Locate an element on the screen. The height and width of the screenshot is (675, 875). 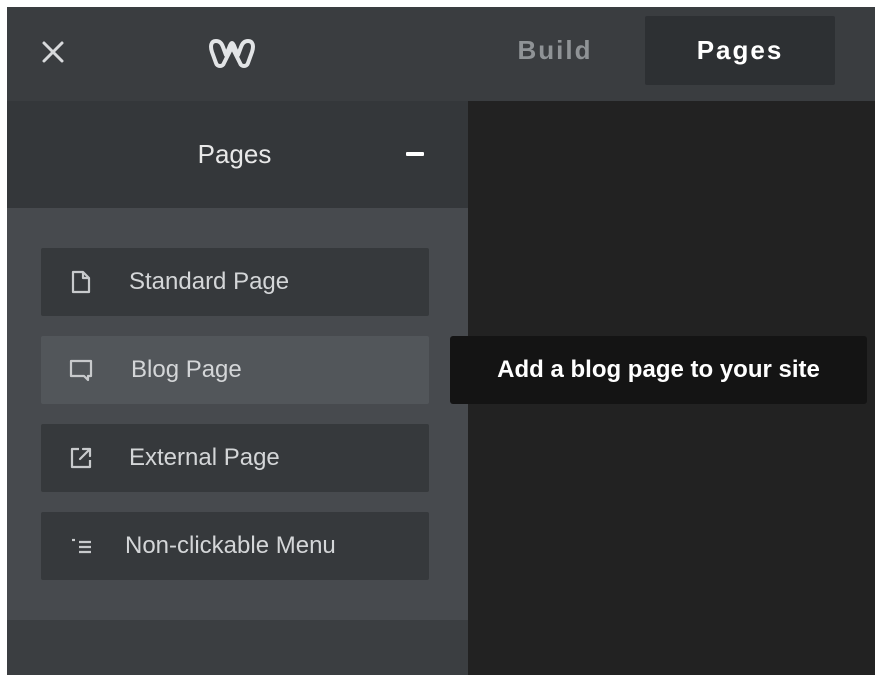
page-type-standard: Standard Page is located at coordinates (235, 282).